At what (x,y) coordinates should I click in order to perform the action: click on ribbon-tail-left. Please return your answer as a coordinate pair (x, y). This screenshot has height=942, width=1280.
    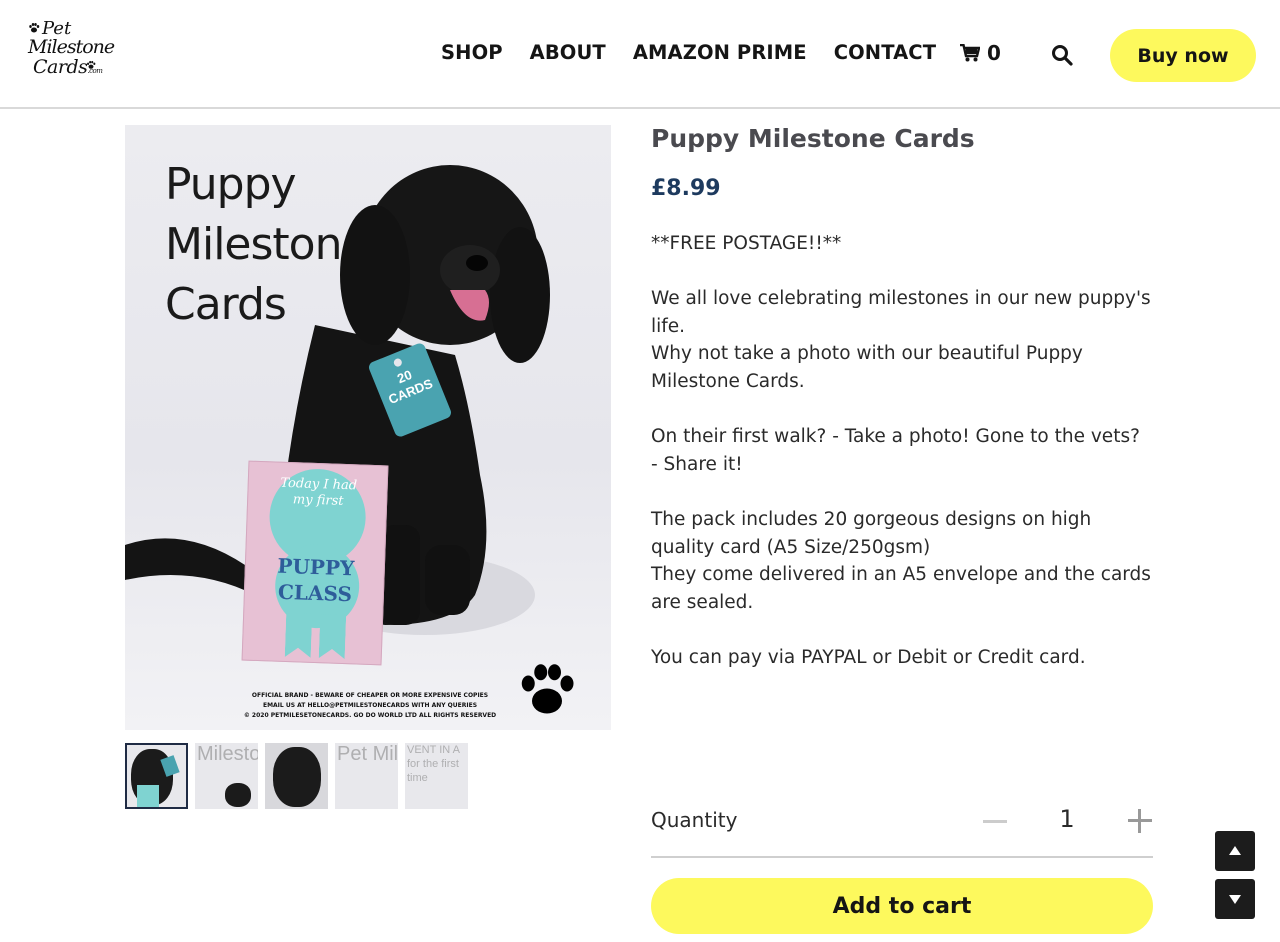
    Looking at the image, I should click on (299, 635).